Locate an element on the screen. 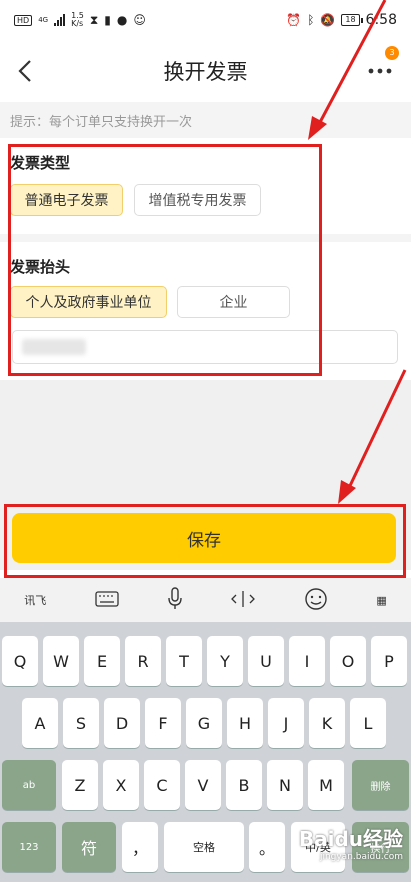  trad-toggle-icon: ▦ is located at coordinates (381, 600).